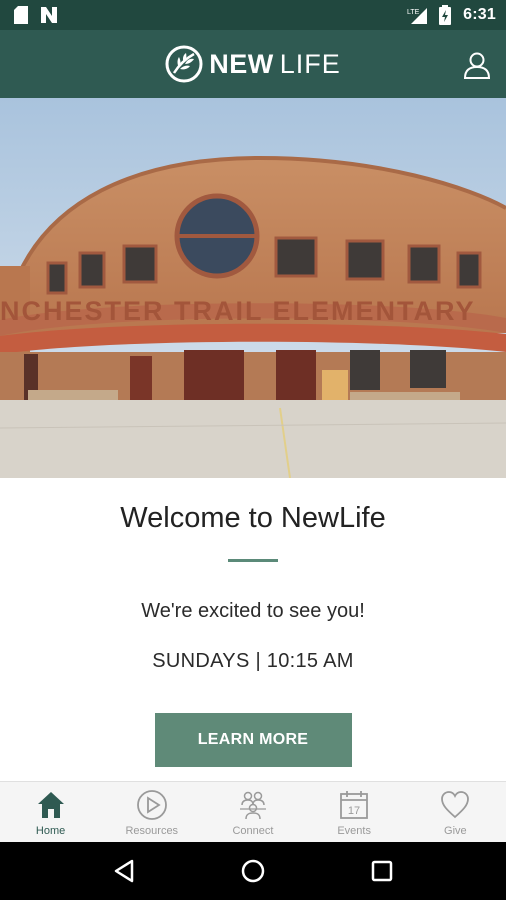 Image resolution: width=506 pixels, height=900 pixels. I want to click on recents-button, so click(382, 871).